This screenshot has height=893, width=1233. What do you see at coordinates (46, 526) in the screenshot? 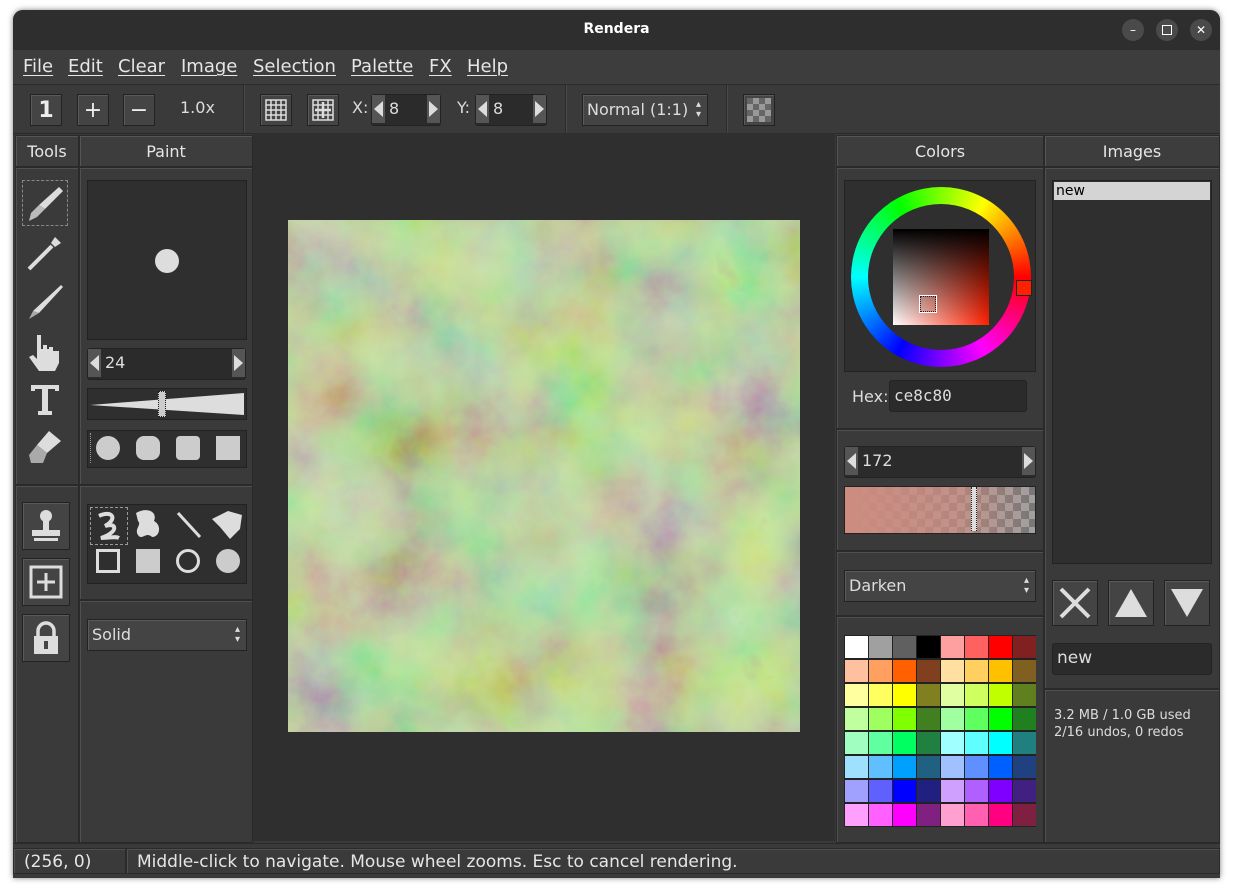
I see `stamp-button` at bounding box center [46, 526].